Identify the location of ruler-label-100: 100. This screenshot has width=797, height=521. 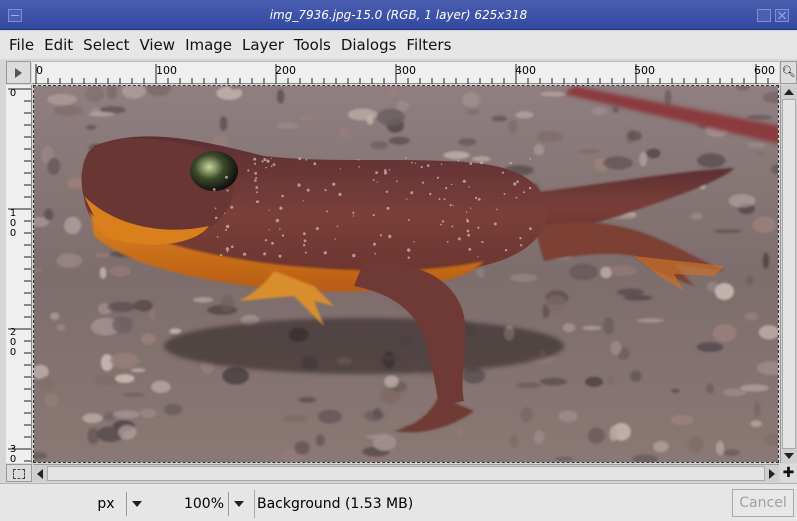
(166, 70).